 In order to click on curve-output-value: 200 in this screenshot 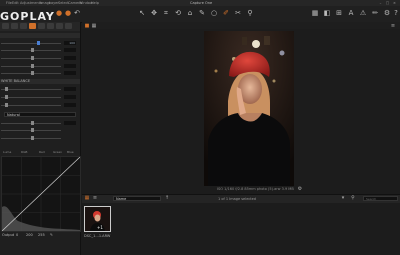, I will do `click(29, 235)`.